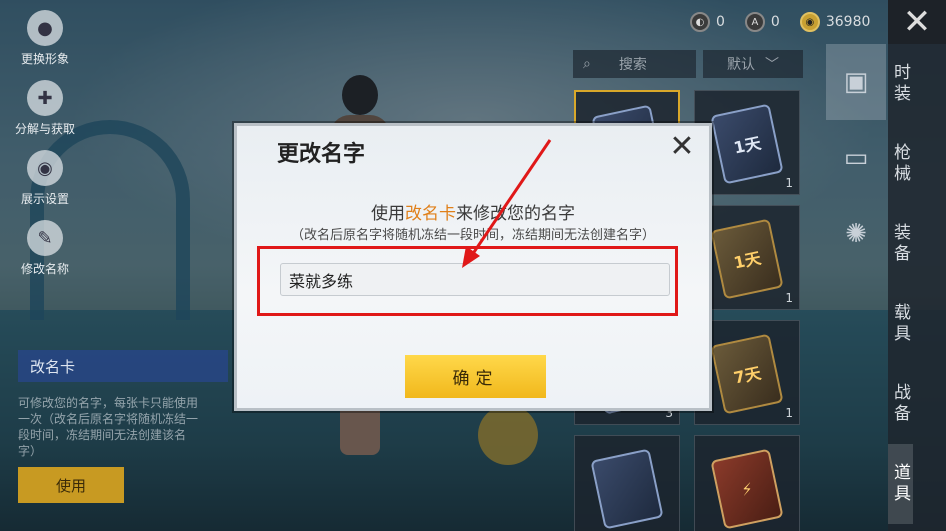 The image size is (946, 531). What do you see at coordinates (900, 164) in the screenshot?
I see `tab-guns: 枪械` at bounding box center [900, 164].